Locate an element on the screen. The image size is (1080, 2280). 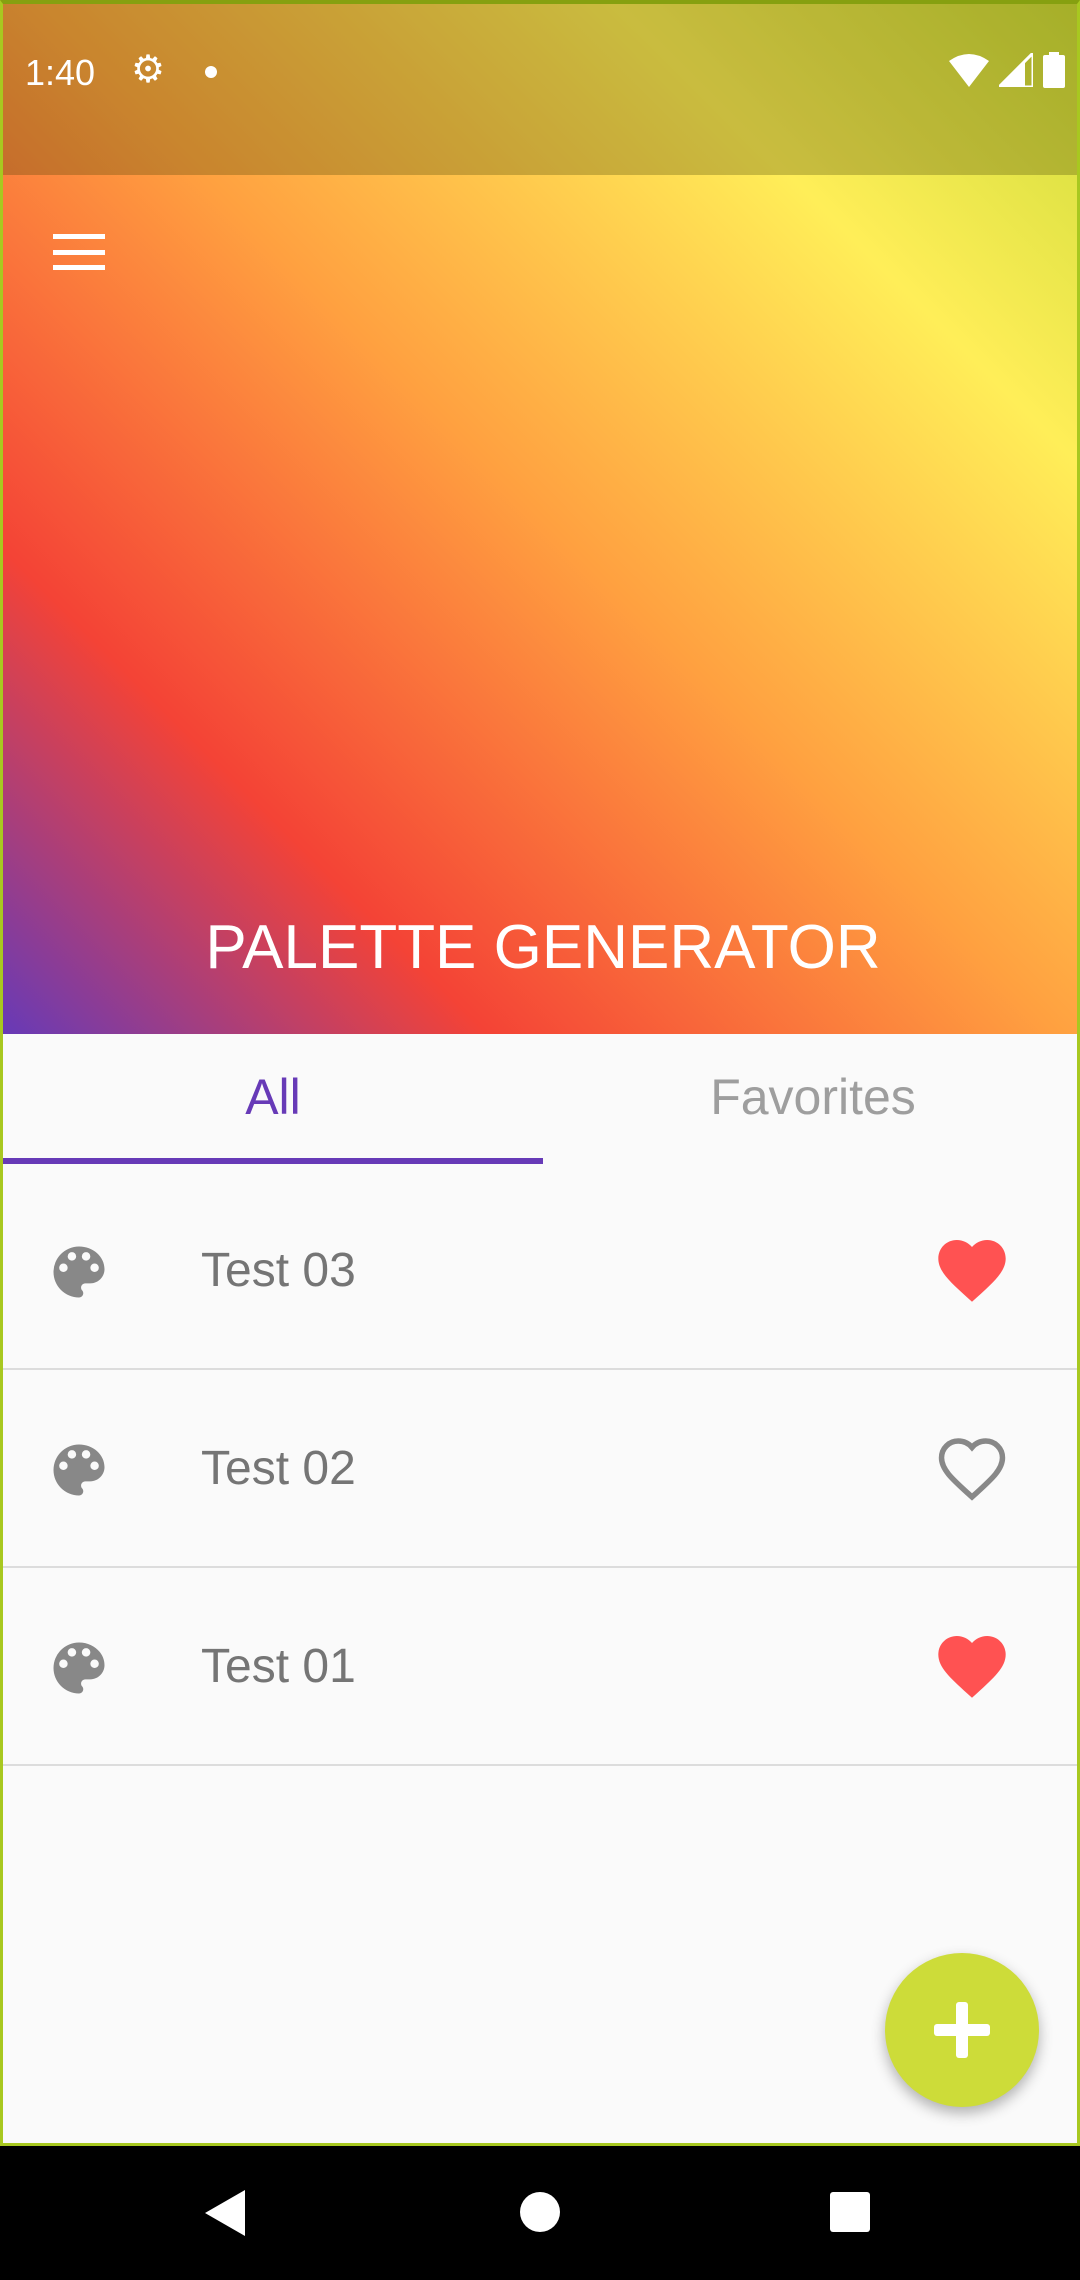
notification-dot-icon is located at coordinates (211, 72).